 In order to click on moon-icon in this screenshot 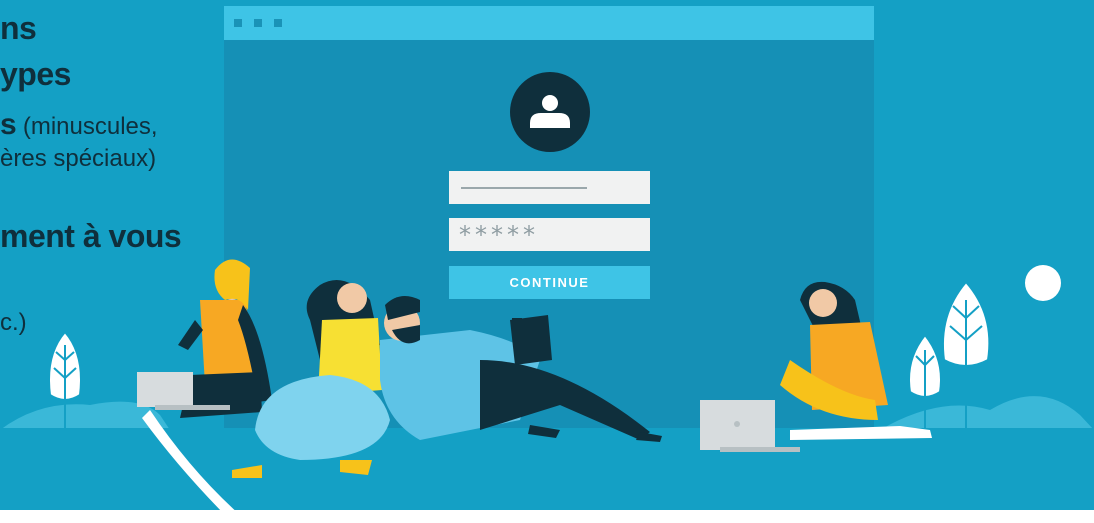, I will do `click(1043, 283)`.